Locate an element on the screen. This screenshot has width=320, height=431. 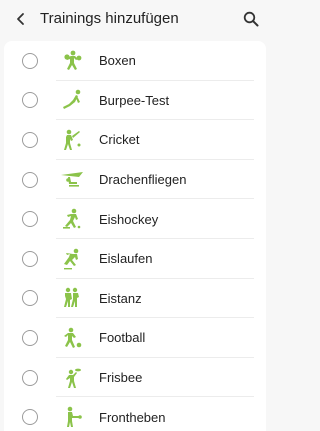
list-item-label: Cricket is located at coordinates (119, 140).